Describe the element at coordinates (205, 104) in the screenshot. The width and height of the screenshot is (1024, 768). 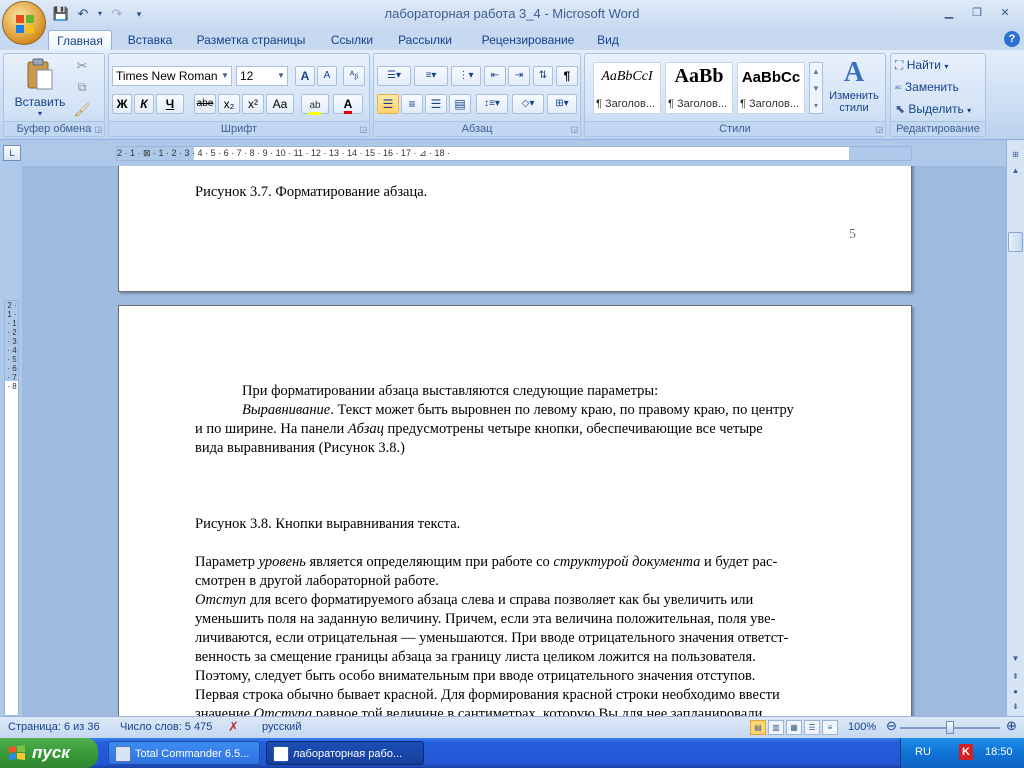
I see `strikethrough-button: abe` at that location.